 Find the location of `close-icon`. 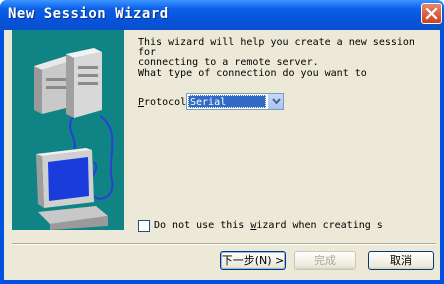

close-icon is located at coordinates (431, 13).